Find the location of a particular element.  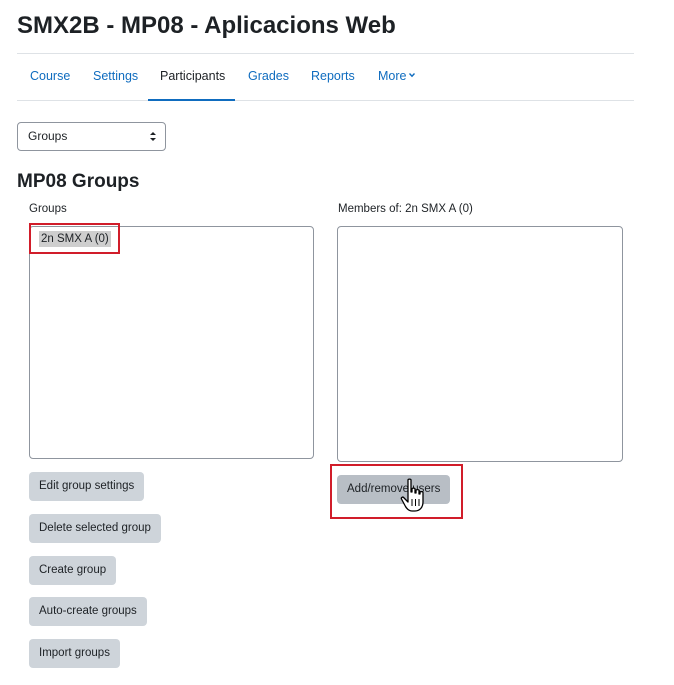

groups-list-label: Groups is located at coordinates (48, 209).